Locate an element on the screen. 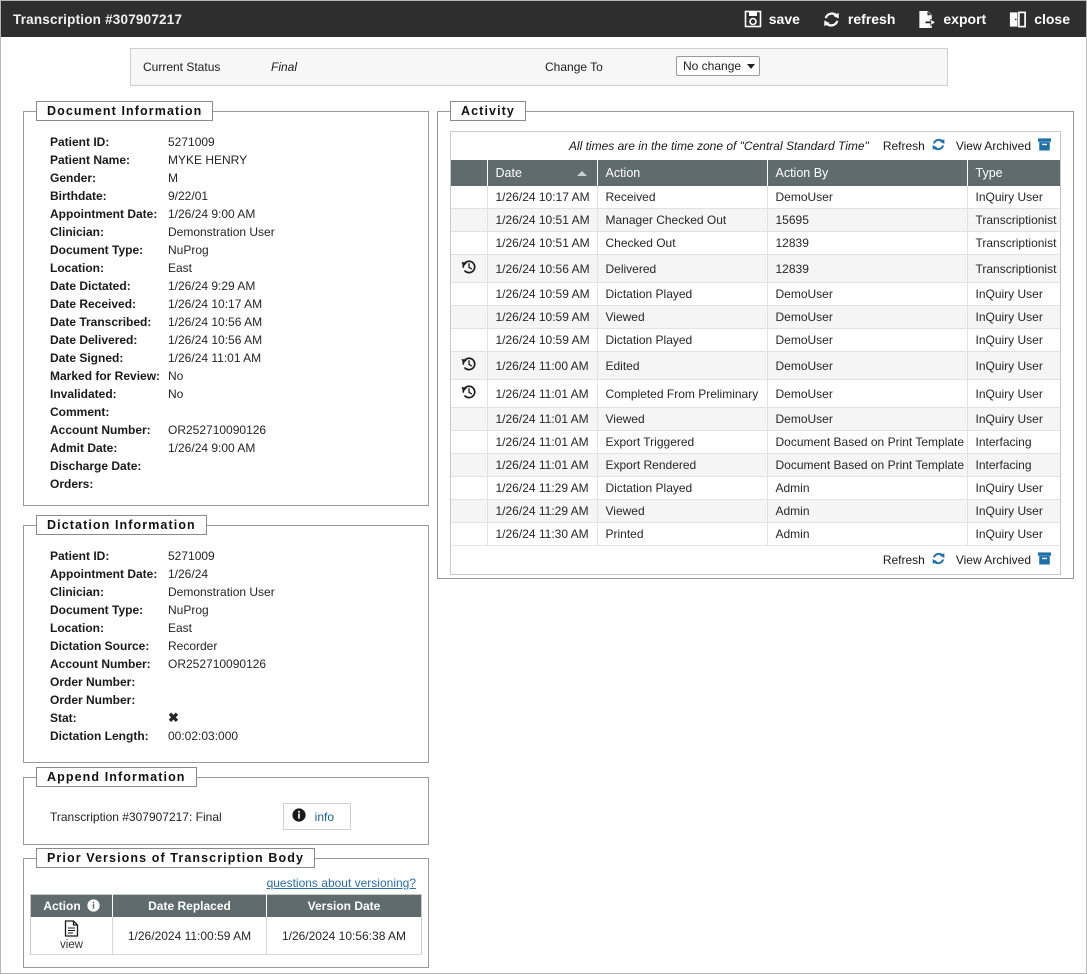  dictation-info-key: Appointment Date: is located at coordinates (104, 574).